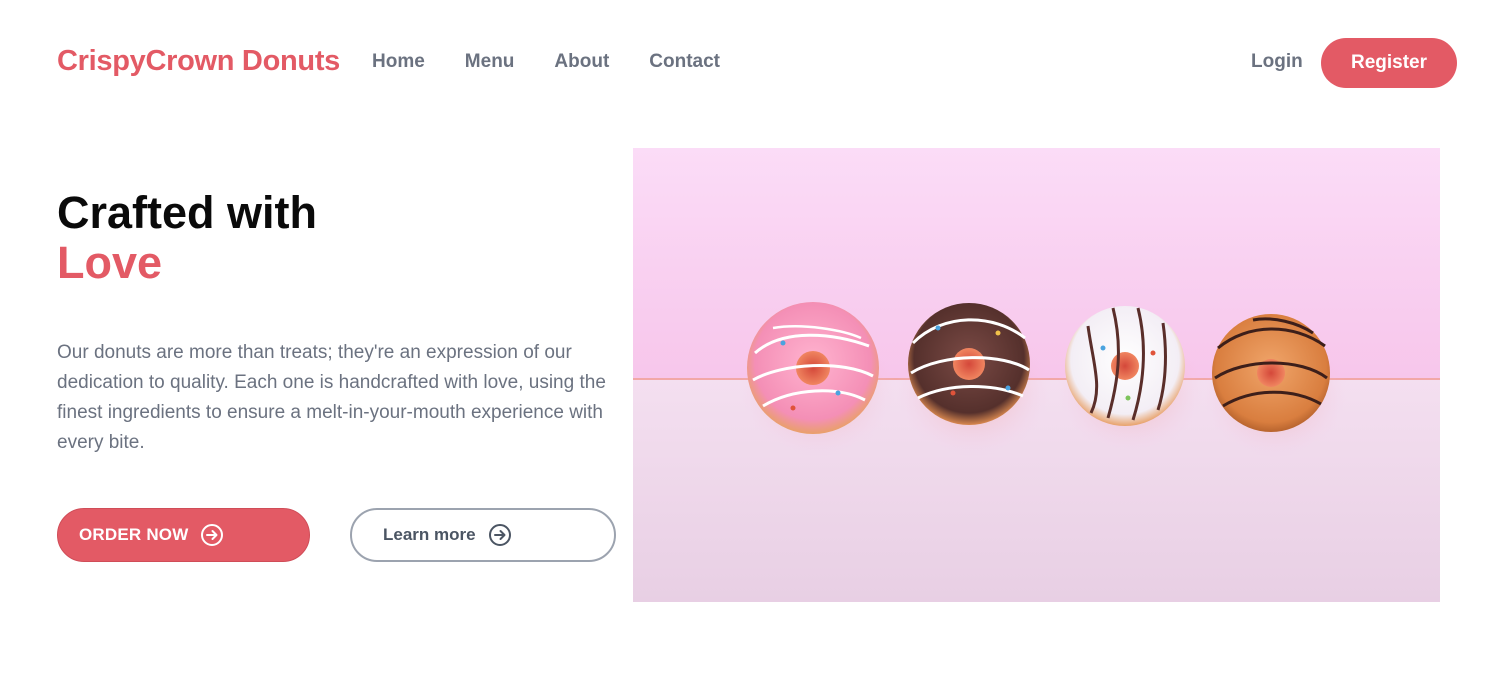  I want to click on hero-title-line1: Crafted with, so click(187, 212).